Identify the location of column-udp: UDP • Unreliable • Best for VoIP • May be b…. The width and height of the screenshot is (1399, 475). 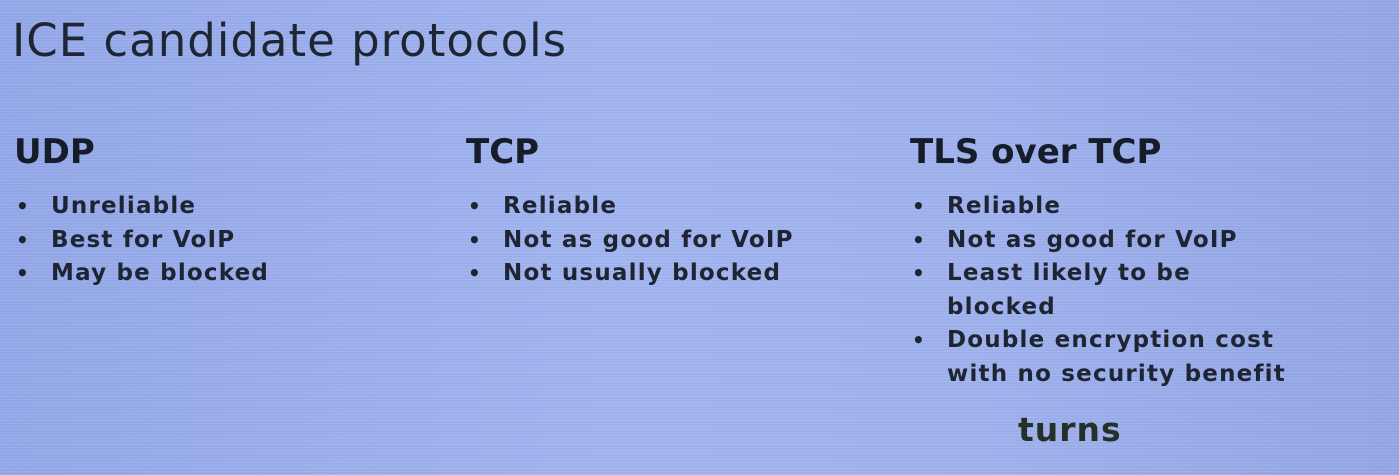
(141, 211).